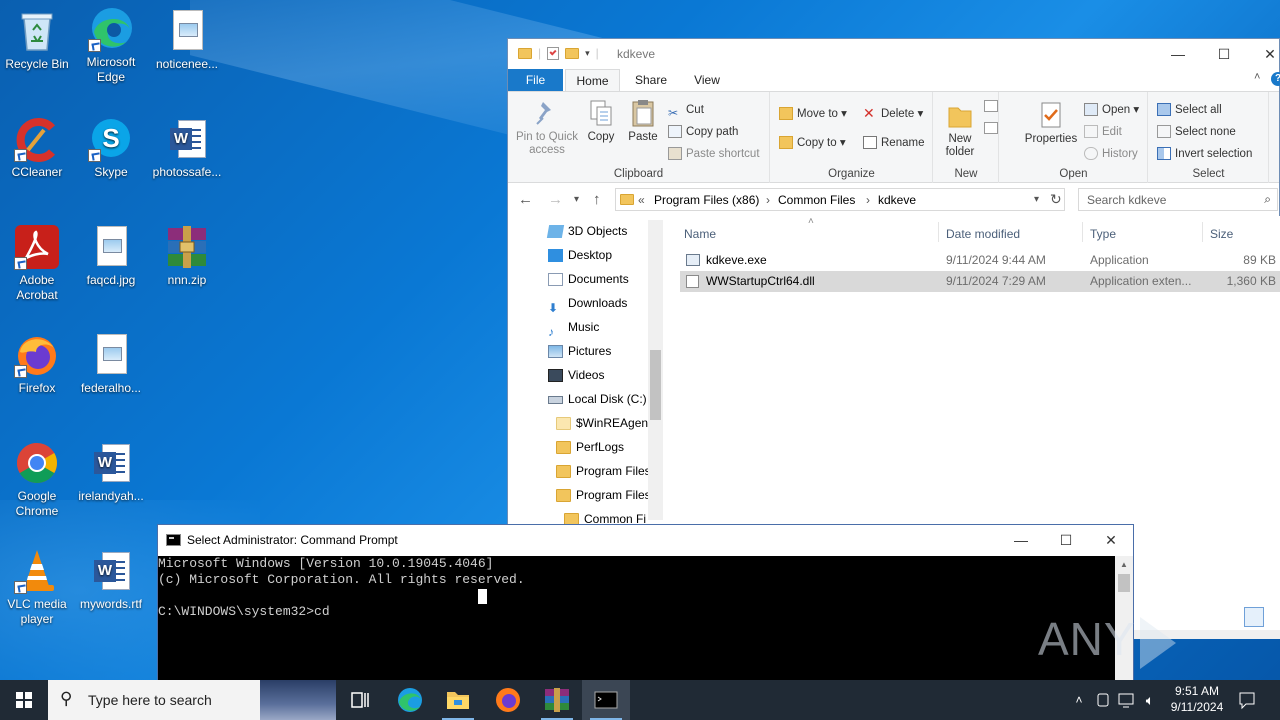 This screenshot has width=1280, height=720. What do you see at coordinates (1178, 54) in the screenshot?
I see `minimize-button: —` at bounding box center [1178, 54].